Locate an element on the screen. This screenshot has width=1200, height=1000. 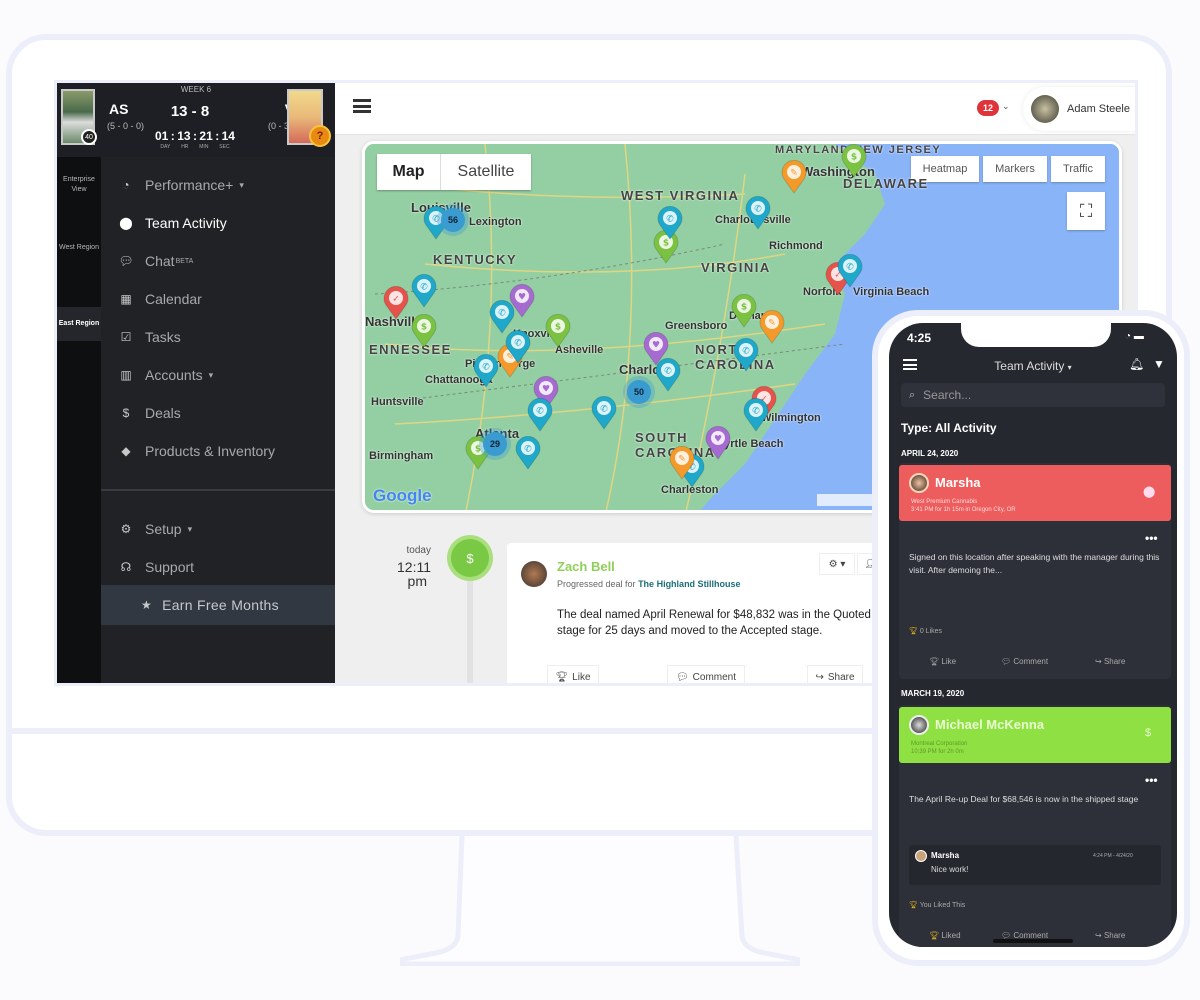
sidebar-item-calendar: ▦ Calendar is located at coordinates (159, 299).